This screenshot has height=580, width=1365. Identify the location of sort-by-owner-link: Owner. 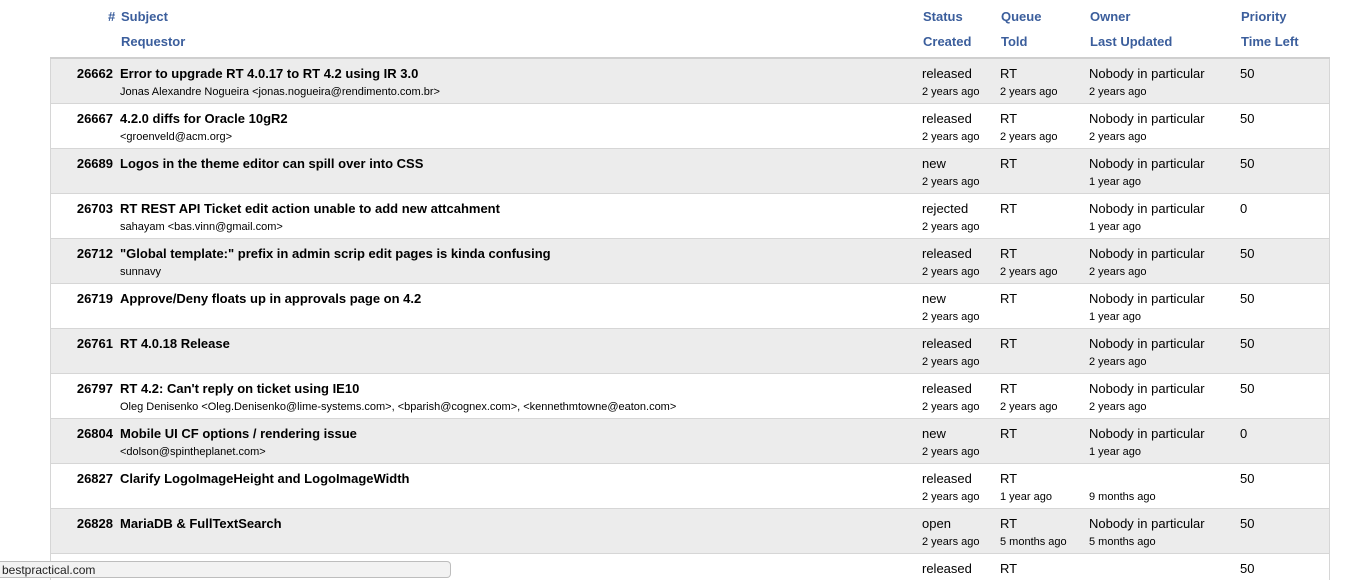
(1110, 16).